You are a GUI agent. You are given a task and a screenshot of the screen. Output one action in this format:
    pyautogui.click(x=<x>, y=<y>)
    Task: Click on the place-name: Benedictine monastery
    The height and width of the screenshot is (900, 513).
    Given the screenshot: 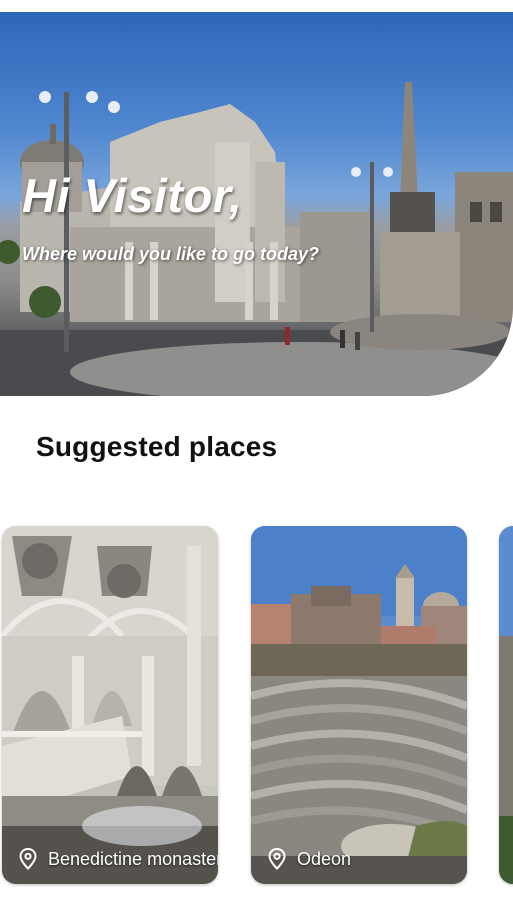 What is the action you would take?
    pyautogui.click(x=133, y=858)
    